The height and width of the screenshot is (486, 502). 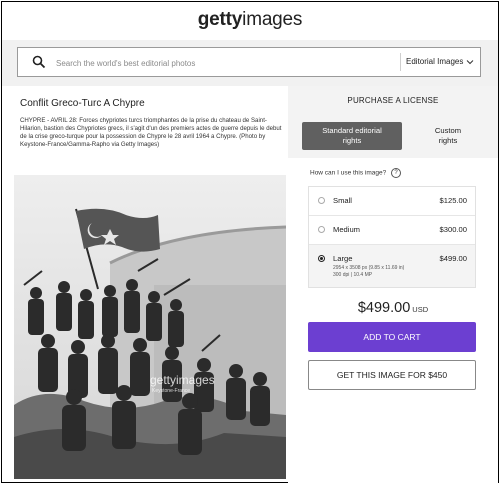 What do you see at coordinates (39, 62) in the screenshot?
I see `search-icon` at bounding box center [39, 62].